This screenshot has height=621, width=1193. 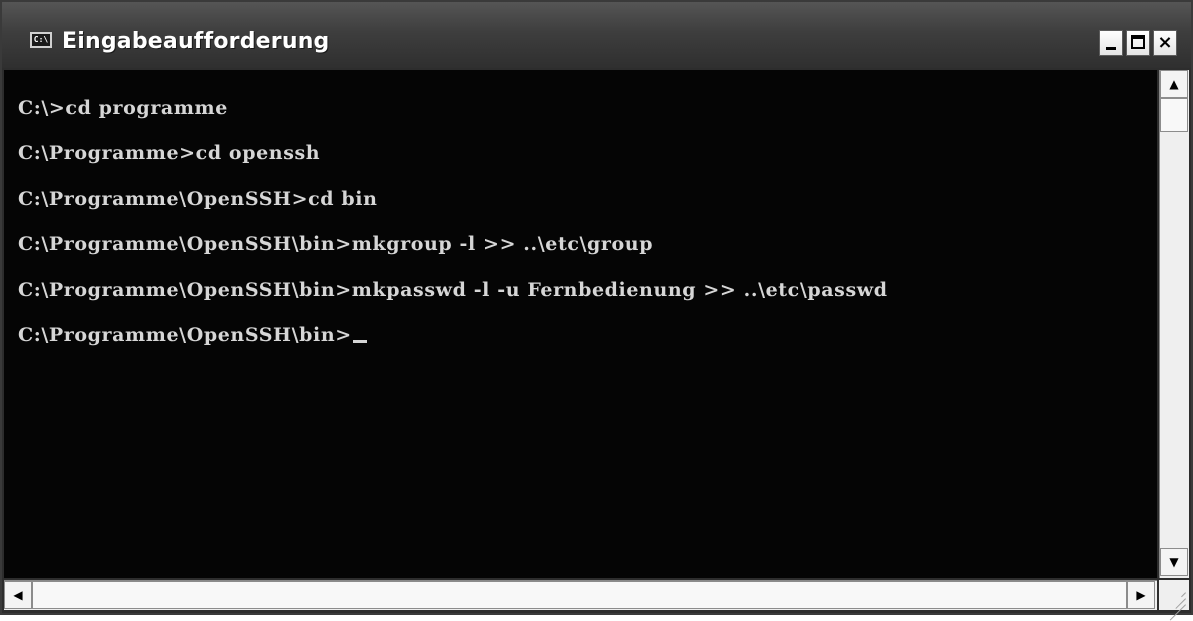 I want to click on console-prompt: C:\Programme\OpenSSH\bin>, so click(x=185, y=335).